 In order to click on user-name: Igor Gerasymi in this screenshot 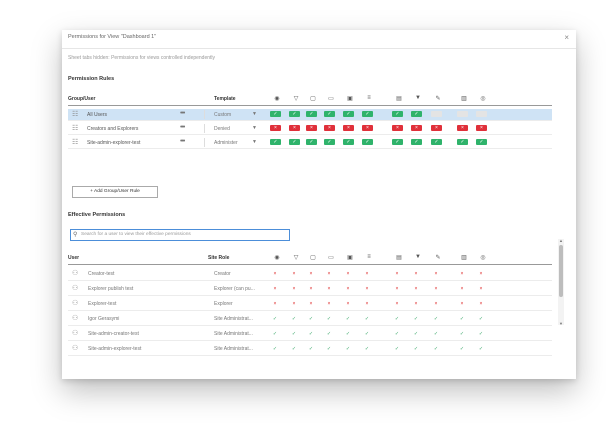, I will do `click(104, 319)`.